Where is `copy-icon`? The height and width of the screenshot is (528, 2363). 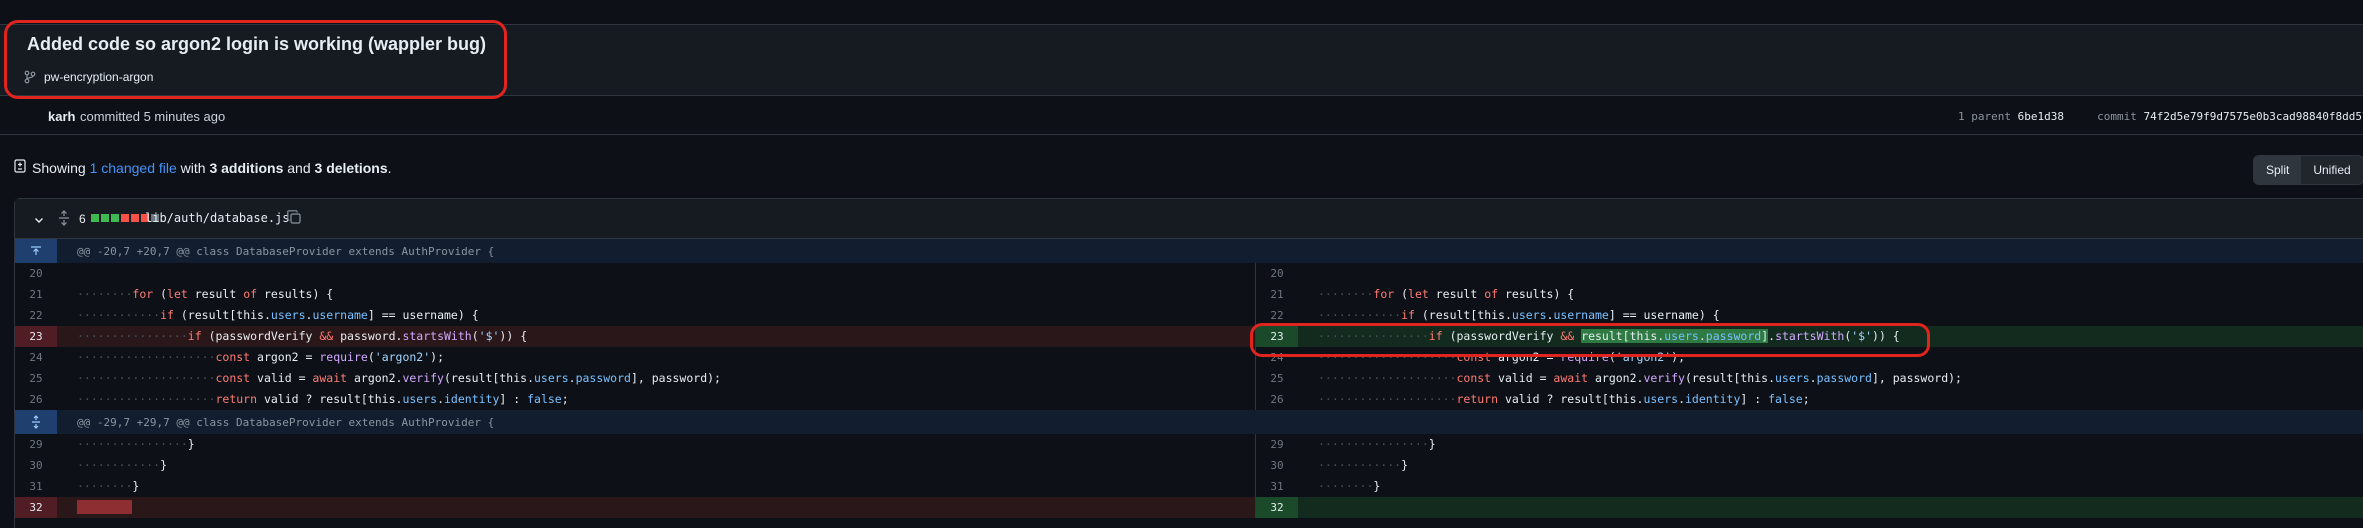 copy-icon is located at coordinates (294, 219).